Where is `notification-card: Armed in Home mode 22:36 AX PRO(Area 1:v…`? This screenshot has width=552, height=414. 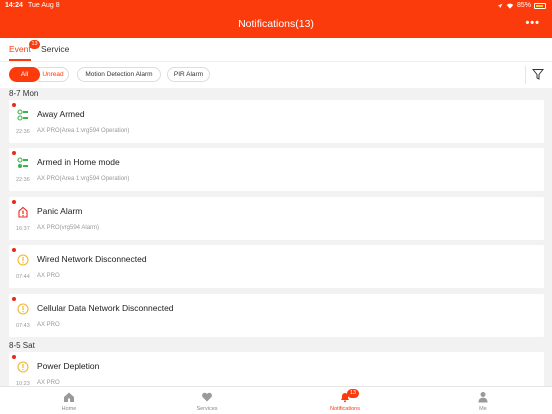 notification-card: Armed in Home mode 22:36 AX PRO(Area 1:v… is located at coordinates (276, 169).